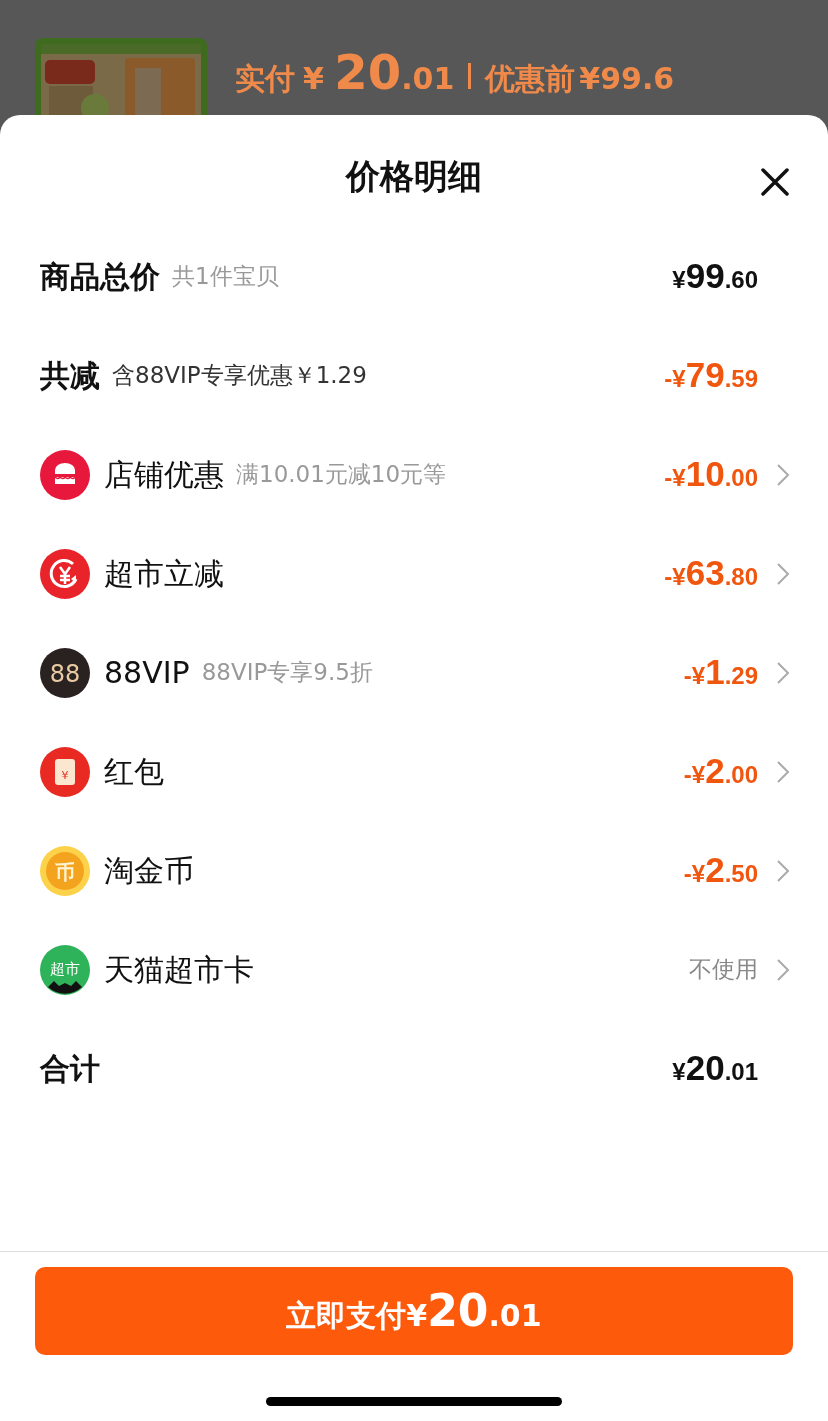  What do you see at coordinates (65, 672) in the screenshot?
I see `vip-icon: 88` at bounding box center [65, 672].